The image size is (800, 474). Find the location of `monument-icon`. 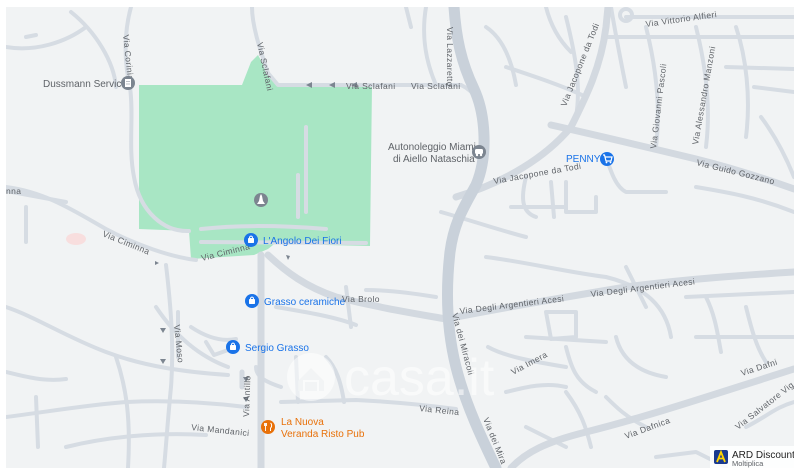

monument-icon is located at coordinates (261, 200).